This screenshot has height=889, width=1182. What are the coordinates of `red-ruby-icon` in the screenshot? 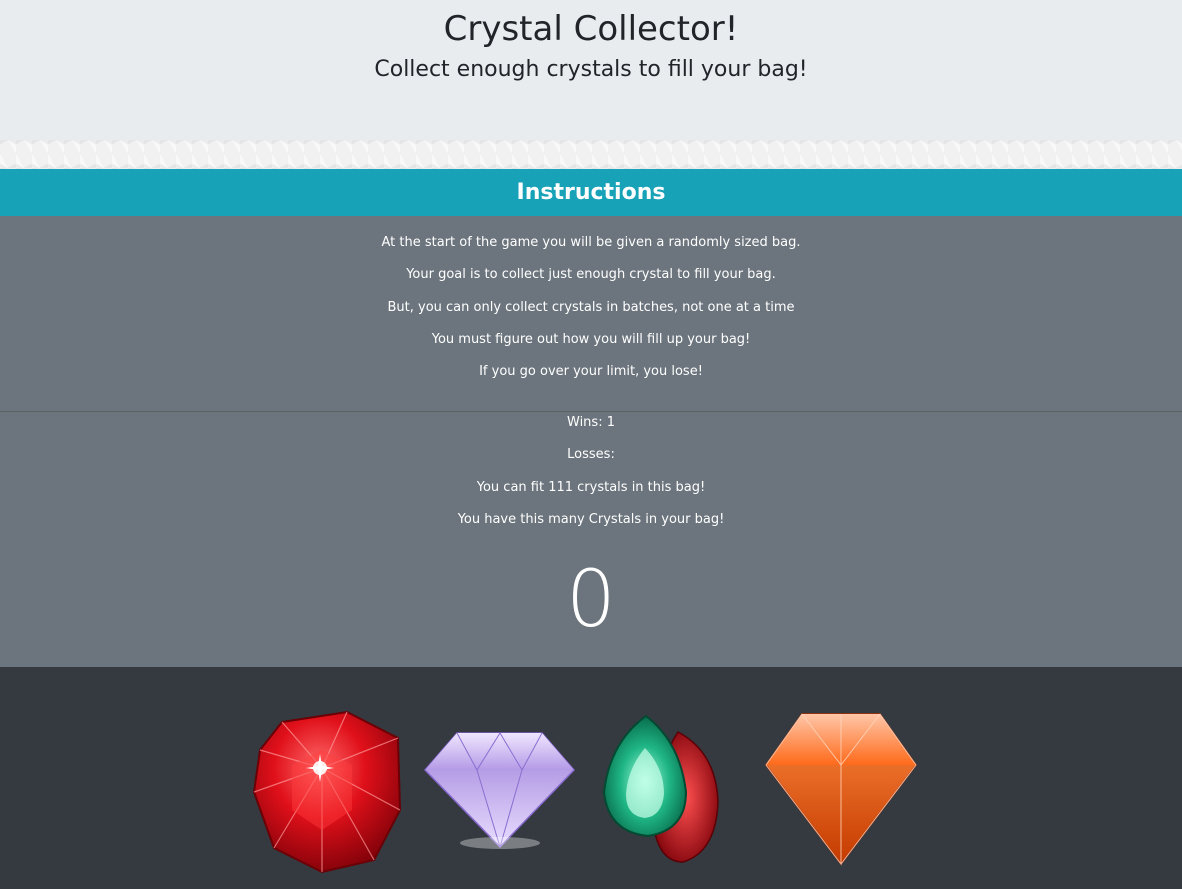 It's located at (327, 792).